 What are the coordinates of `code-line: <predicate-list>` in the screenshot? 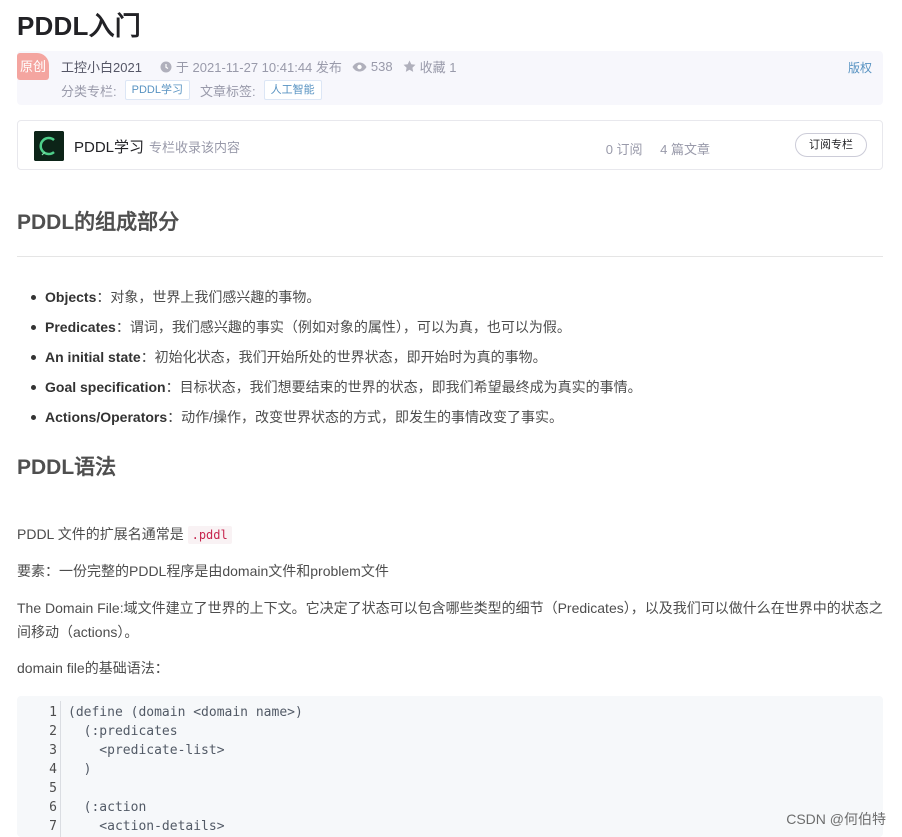 It's located at (146, 750).